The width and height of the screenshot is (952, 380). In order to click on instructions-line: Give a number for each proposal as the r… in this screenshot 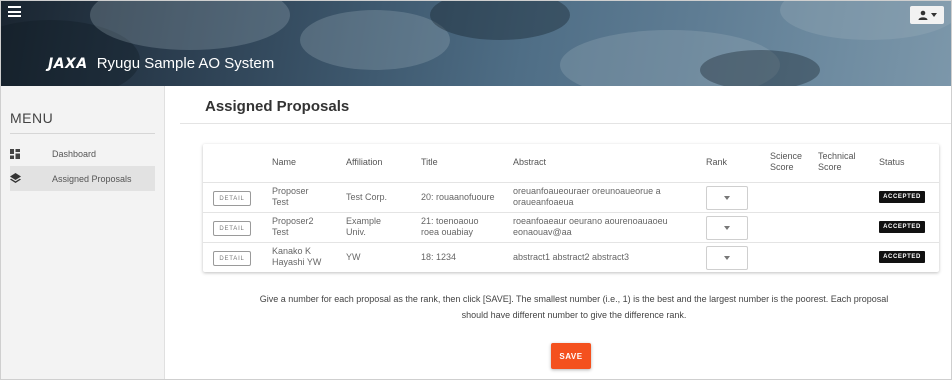, I will do `click(574, 299)`.